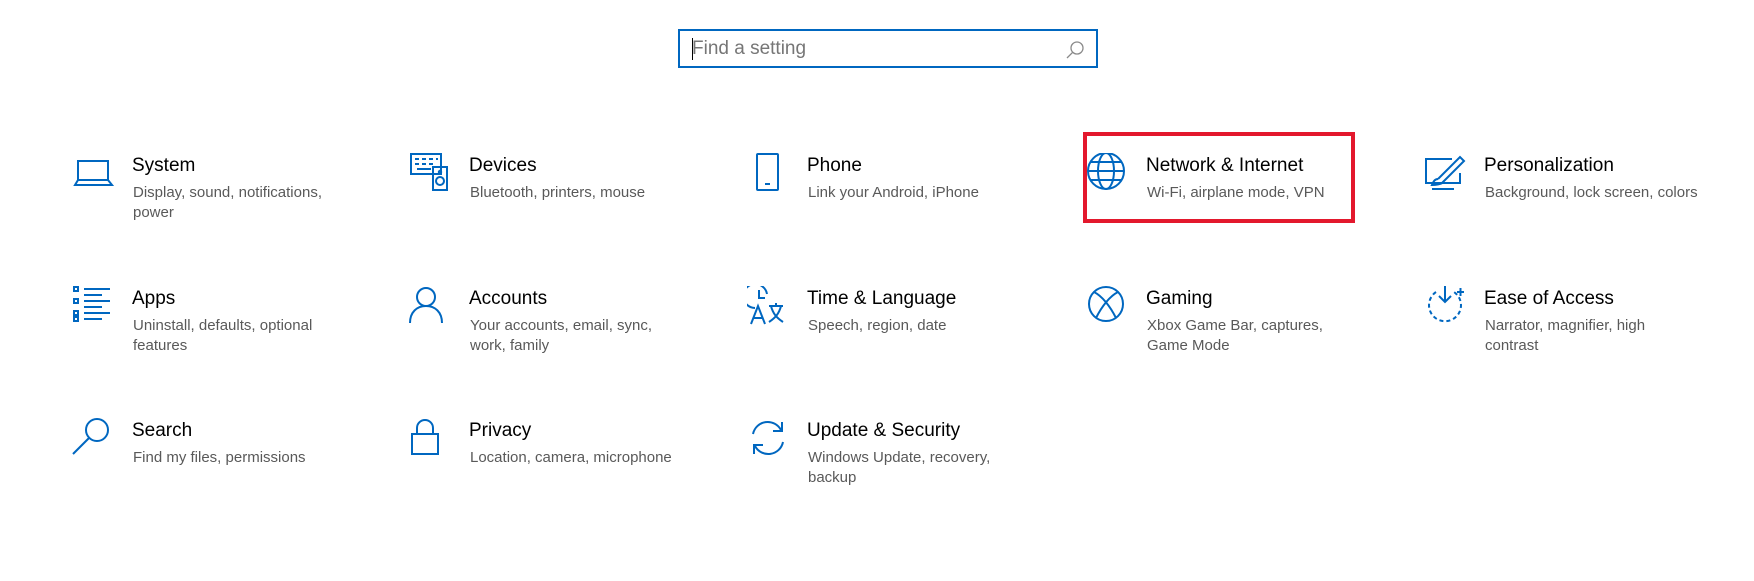  I want to click on category-title: Search, so click(162, 430).